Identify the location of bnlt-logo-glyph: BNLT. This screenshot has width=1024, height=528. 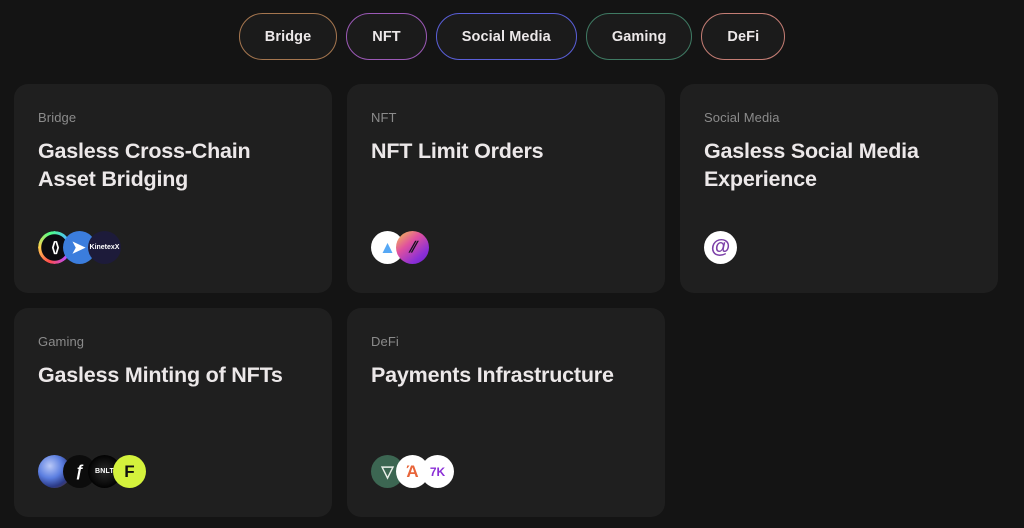
(104, 471).